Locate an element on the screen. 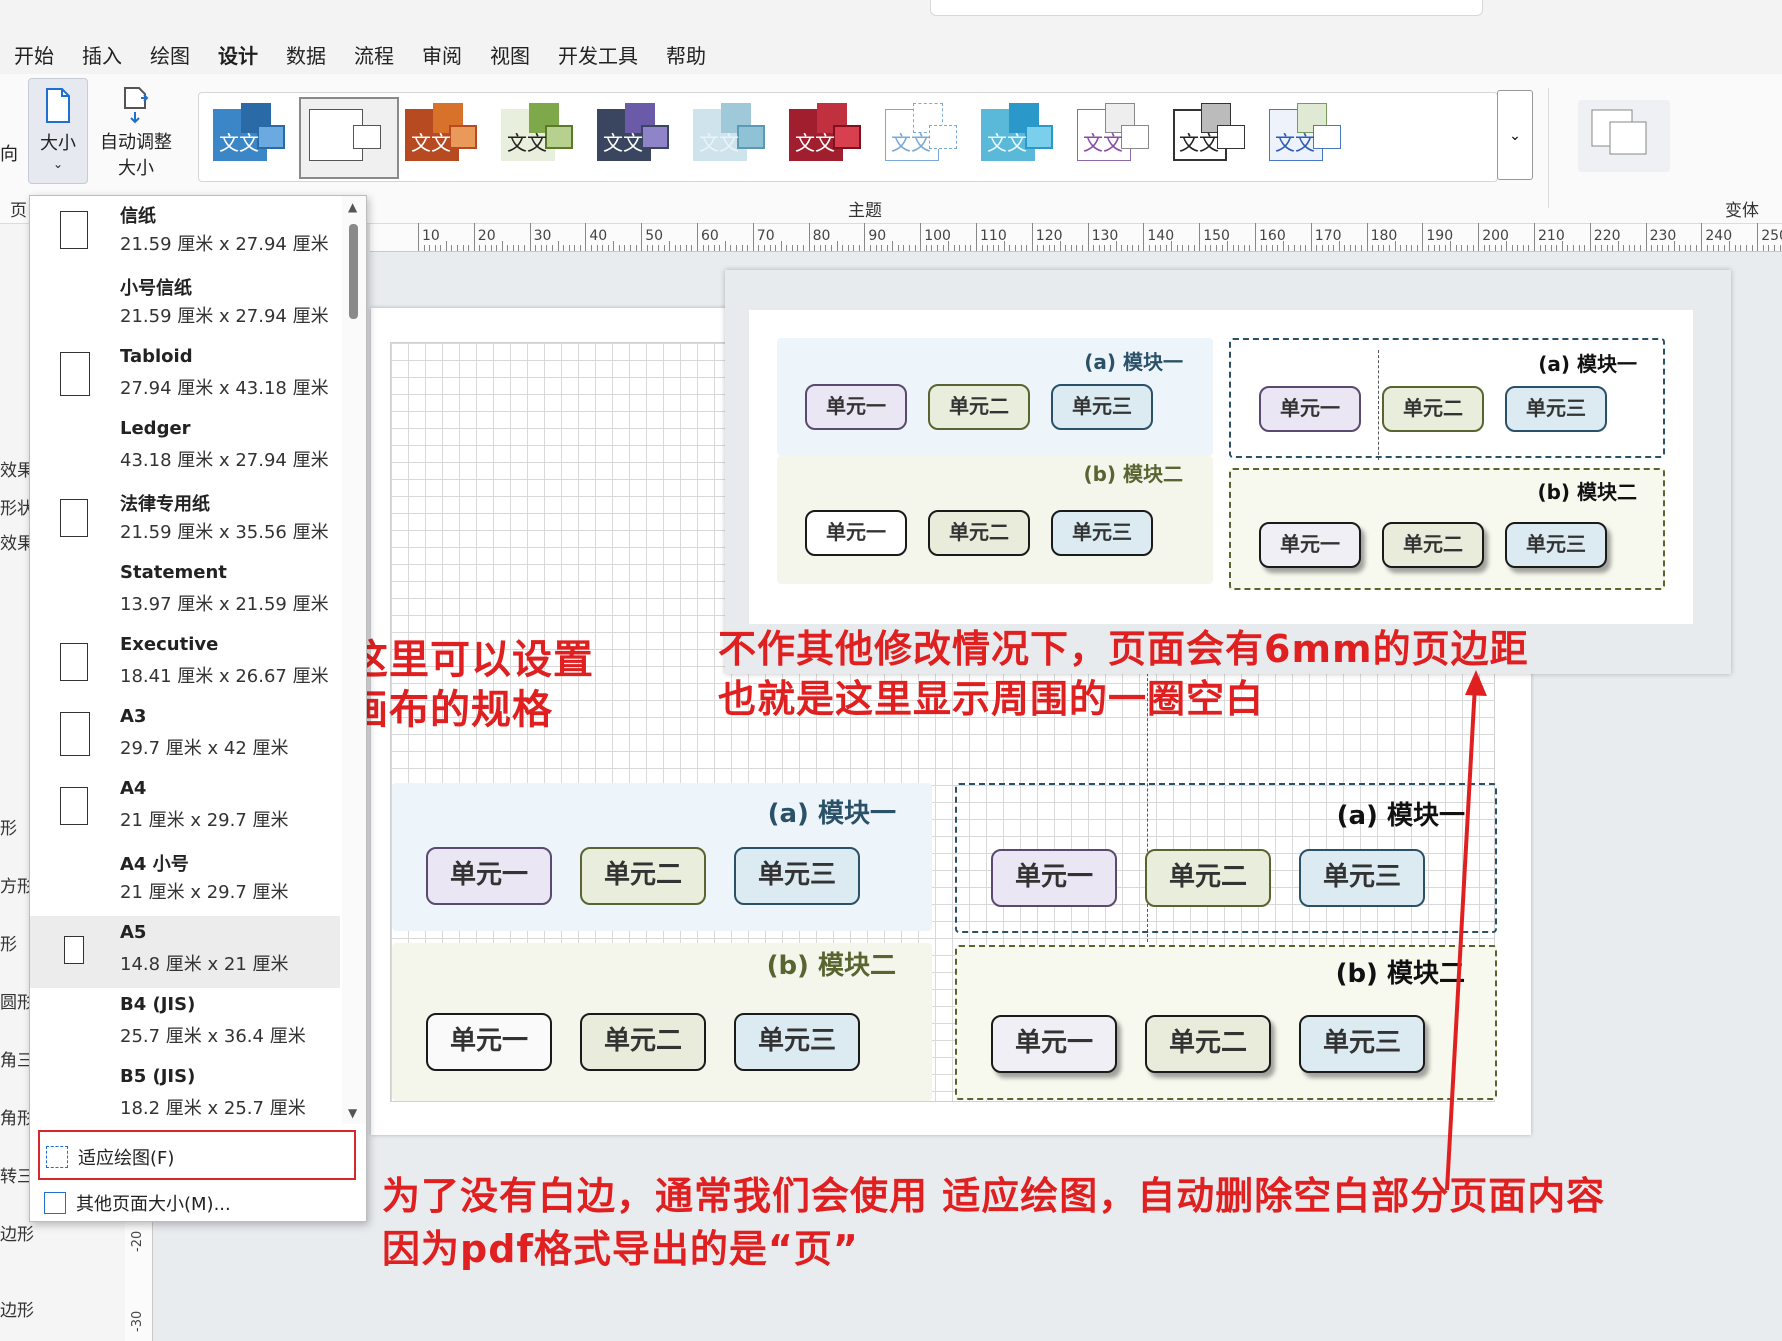 Image resolution: width=1782 pixels, height=1341 pixels. theme-6: 文文 is located at coordinates (733, 138).